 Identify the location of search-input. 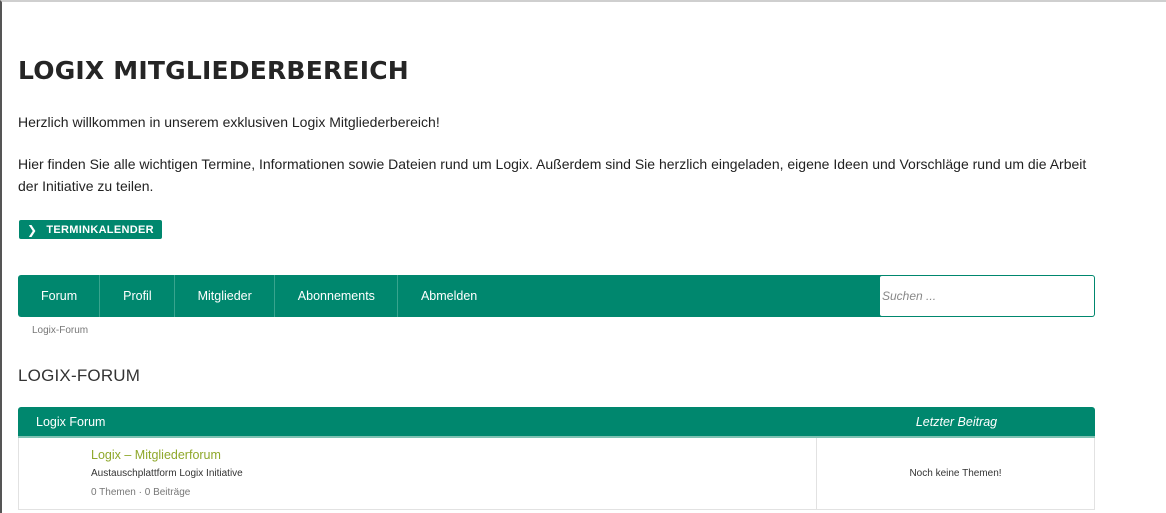
(987, 296).